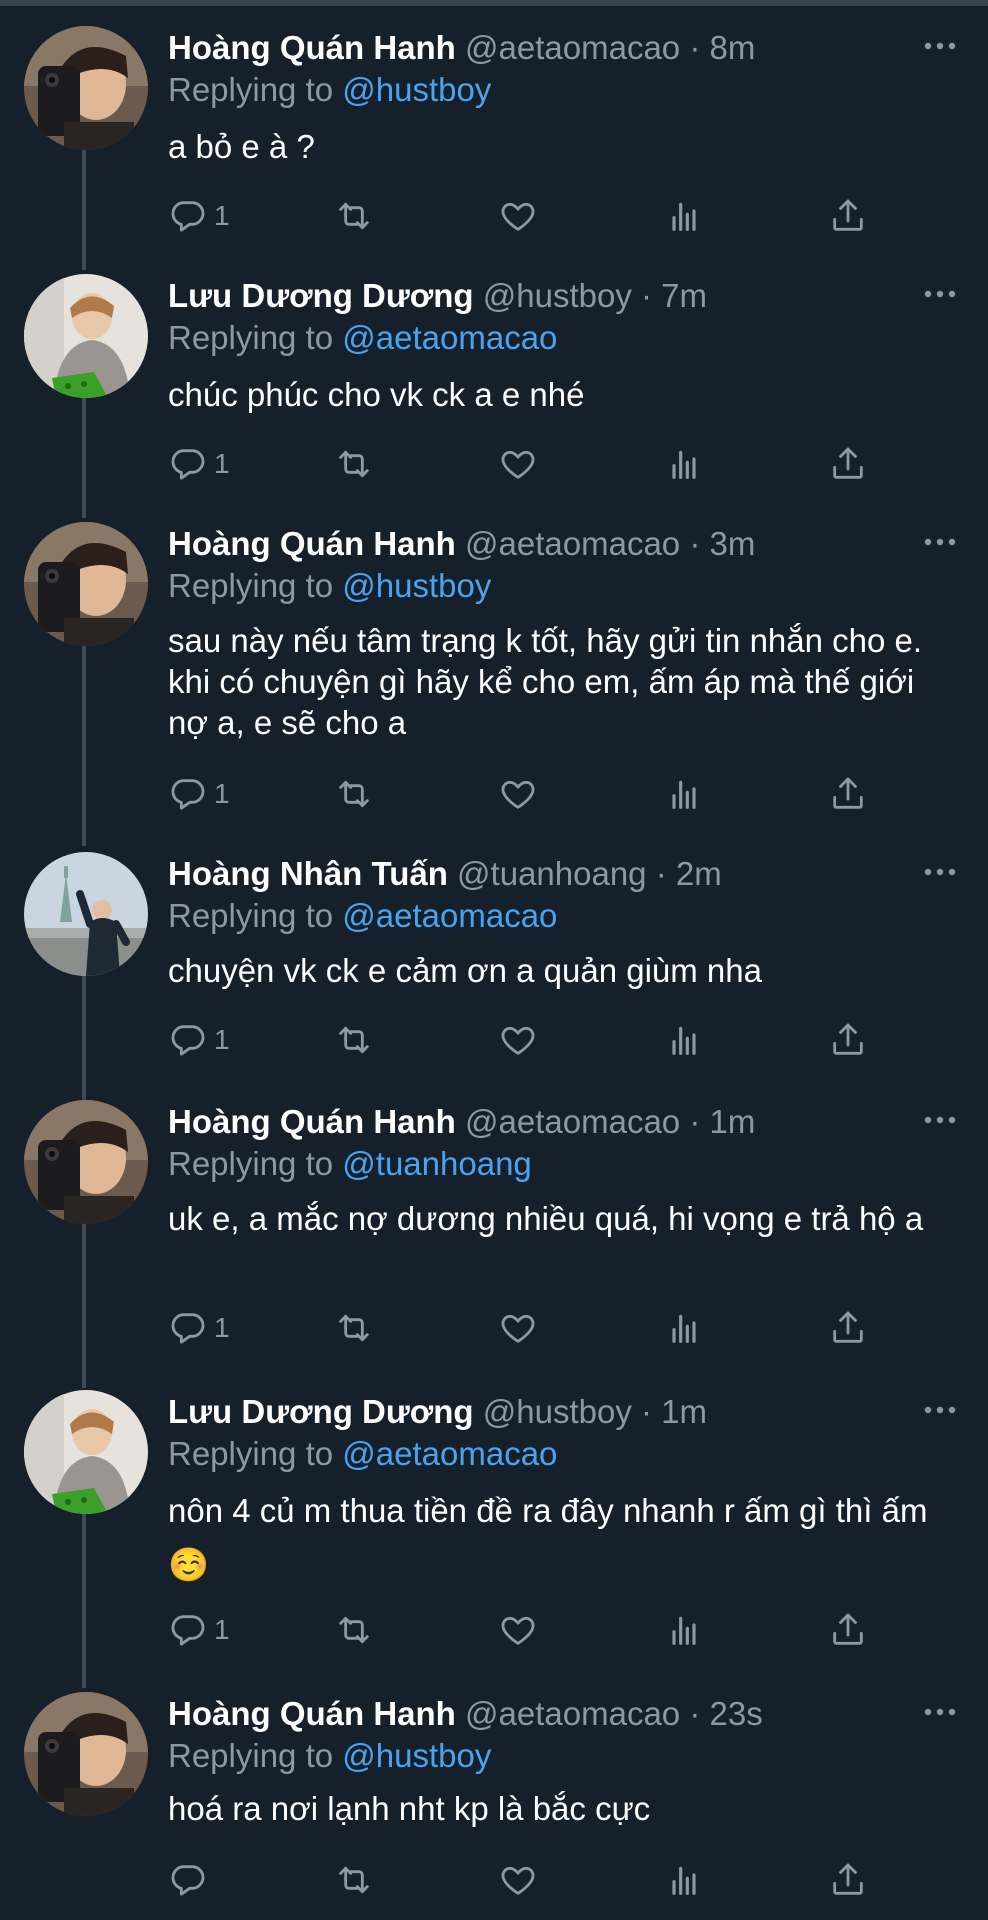 The height and width of the screenshot is (1920, 988). I want to click on action-bar: 1, so click(518, 216).